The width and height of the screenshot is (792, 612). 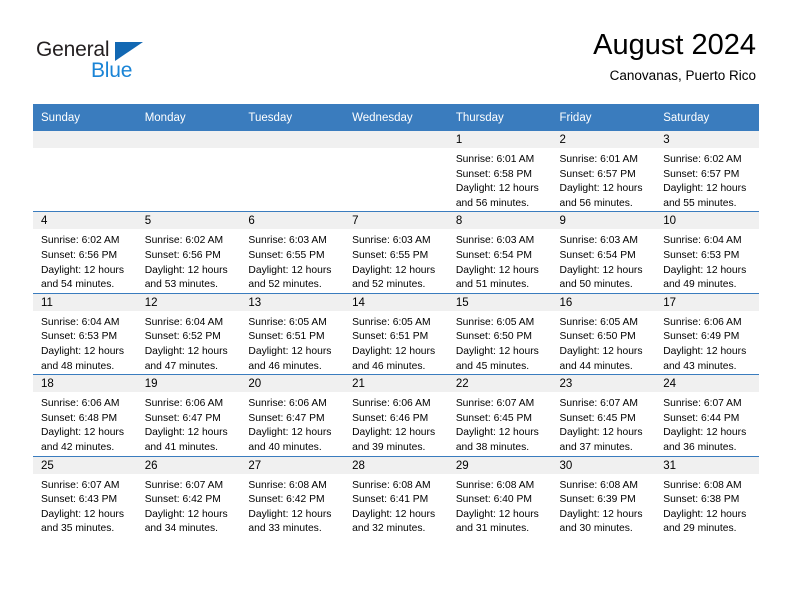 What do you see at coordinates (603, 221) in the screenshot?
I see `day-number: 9` at bounding box center [603, 221].